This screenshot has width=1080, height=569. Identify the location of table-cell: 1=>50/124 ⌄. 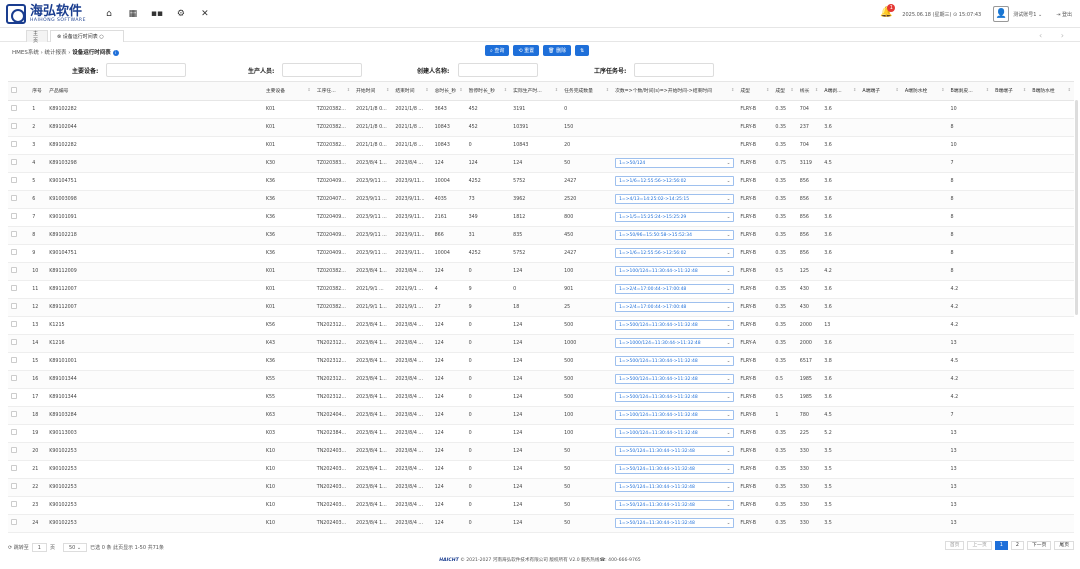
(675, 163).